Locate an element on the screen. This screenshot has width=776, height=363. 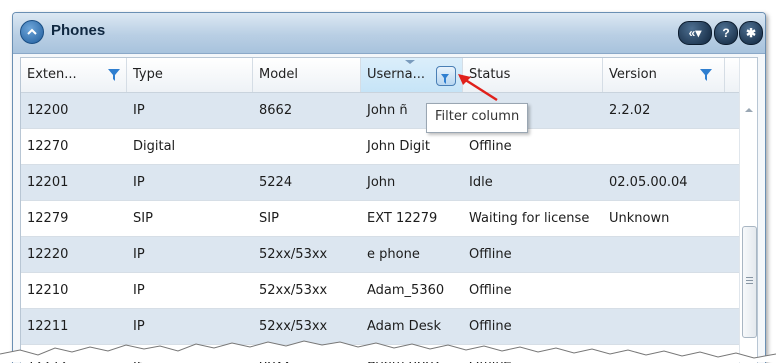
table-row: 12201 IP 5224 John Idle 02.05.00.04 is located at coordinates (380, 183).